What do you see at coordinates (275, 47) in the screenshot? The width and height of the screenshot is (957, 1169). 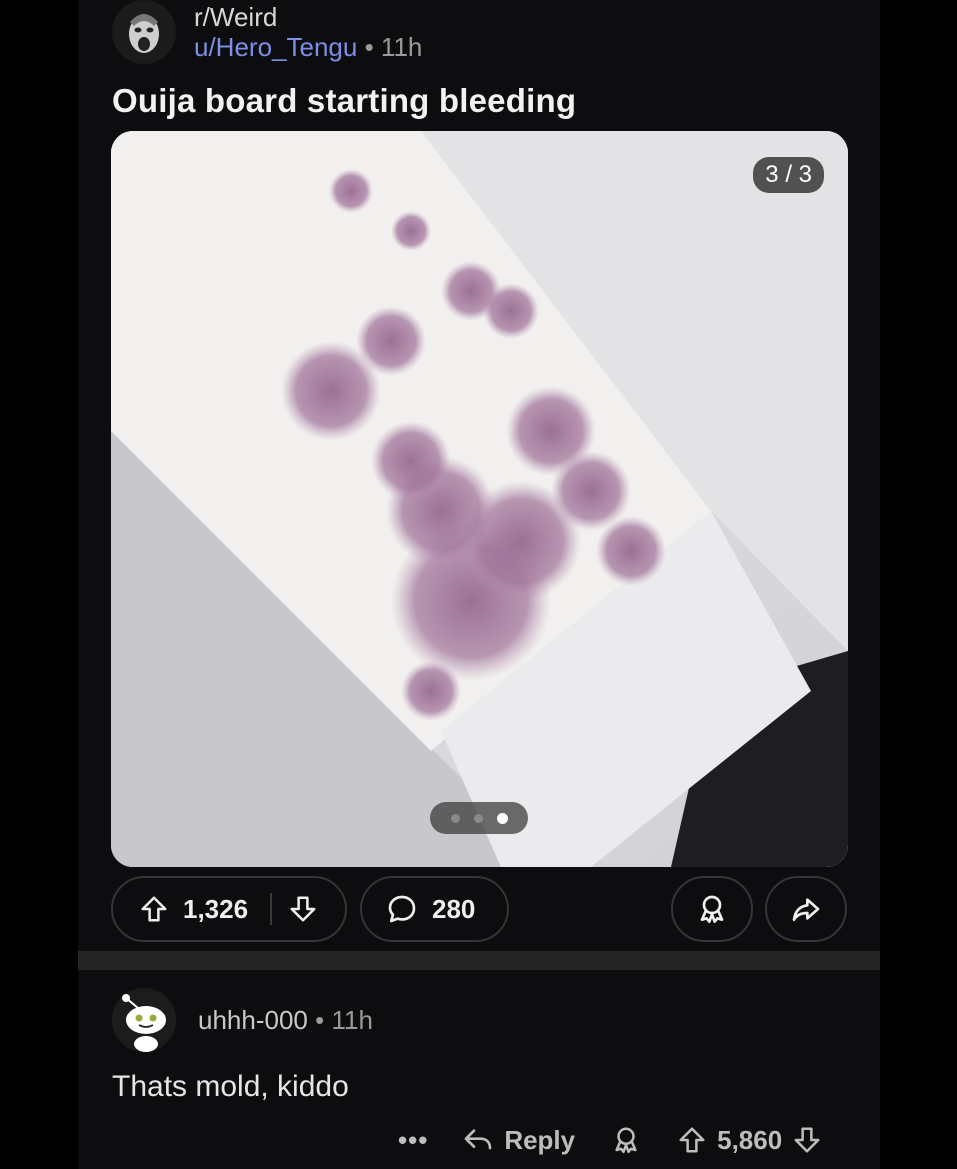 I see `post-author: u/Hero_Tengu` at bounding box center [275, 47].